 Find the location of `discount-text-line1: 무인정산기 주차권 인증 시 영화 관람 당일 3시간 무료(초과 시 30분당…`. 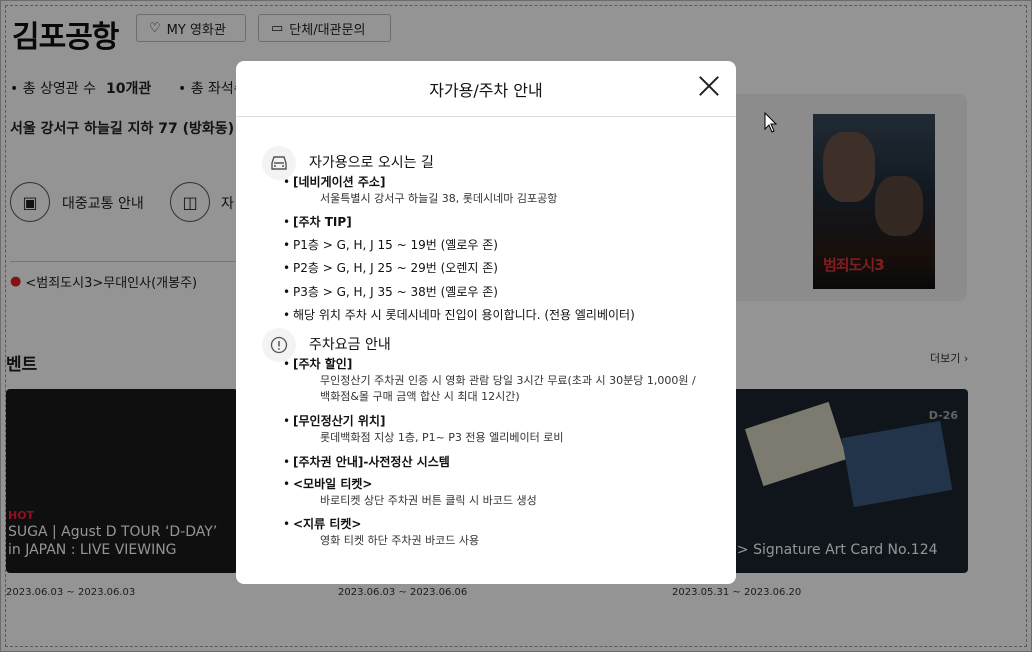

discount-text-line1: 무인정산기 주차권 인증 시 영화 관람 당일 3시간 무료(초과 시 30분당… is located at coordinates (508, 380).